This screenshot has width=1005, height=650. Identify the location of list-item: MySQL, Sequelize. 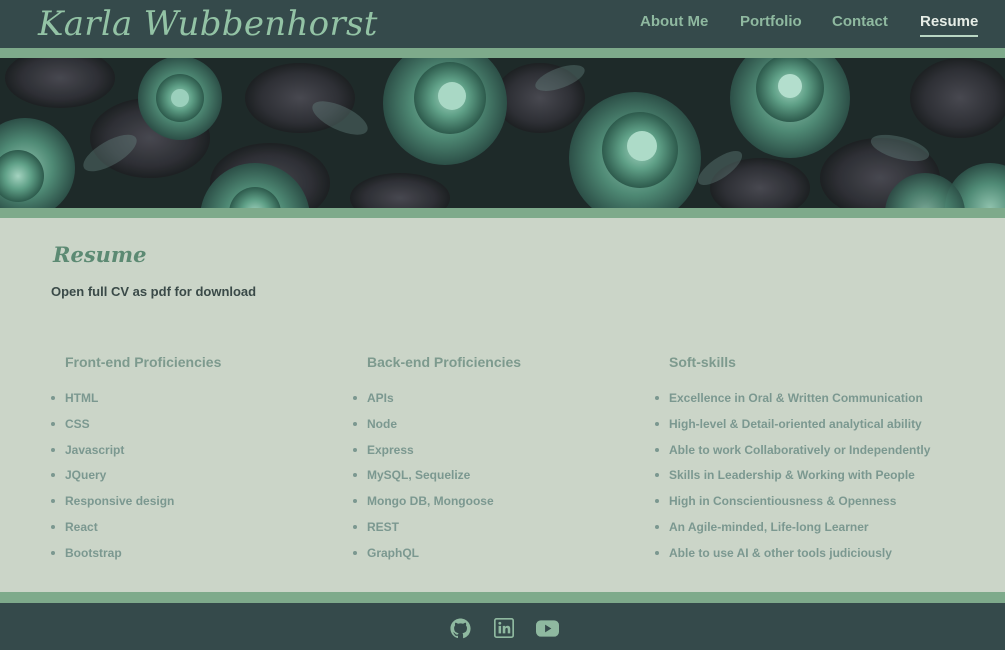
(497, 481).